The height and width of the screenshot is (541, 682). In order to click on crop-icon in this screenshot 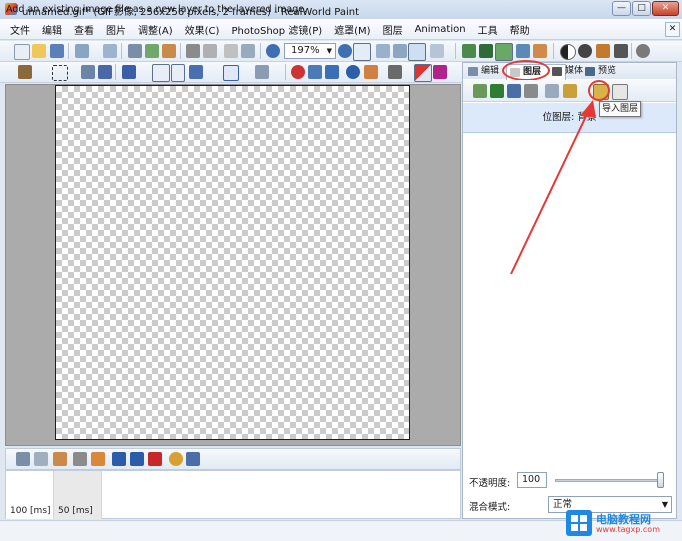, I will do `click(193, 51)`.